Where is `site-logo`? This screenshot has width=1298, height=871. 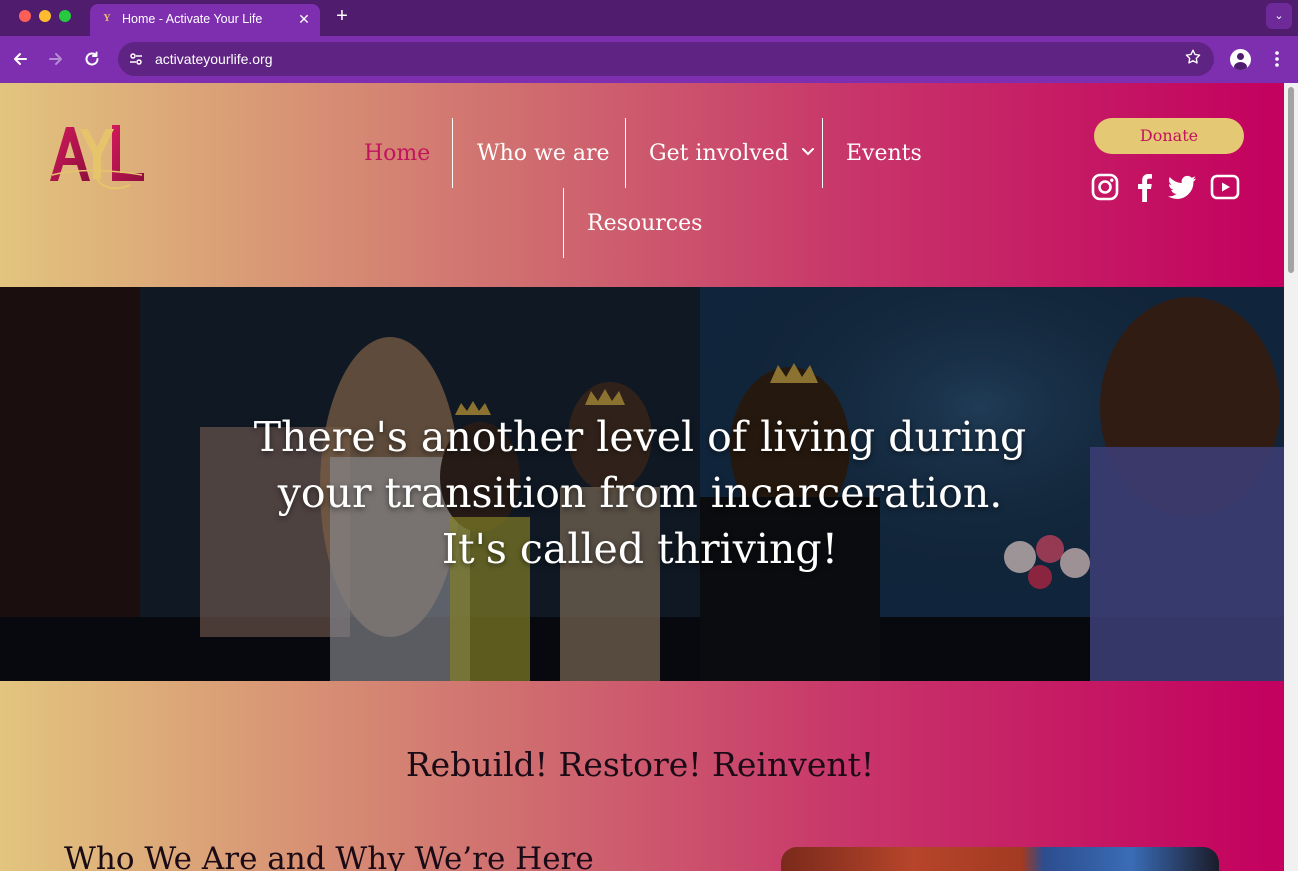 site-logo is located at coordinates (96, 157).